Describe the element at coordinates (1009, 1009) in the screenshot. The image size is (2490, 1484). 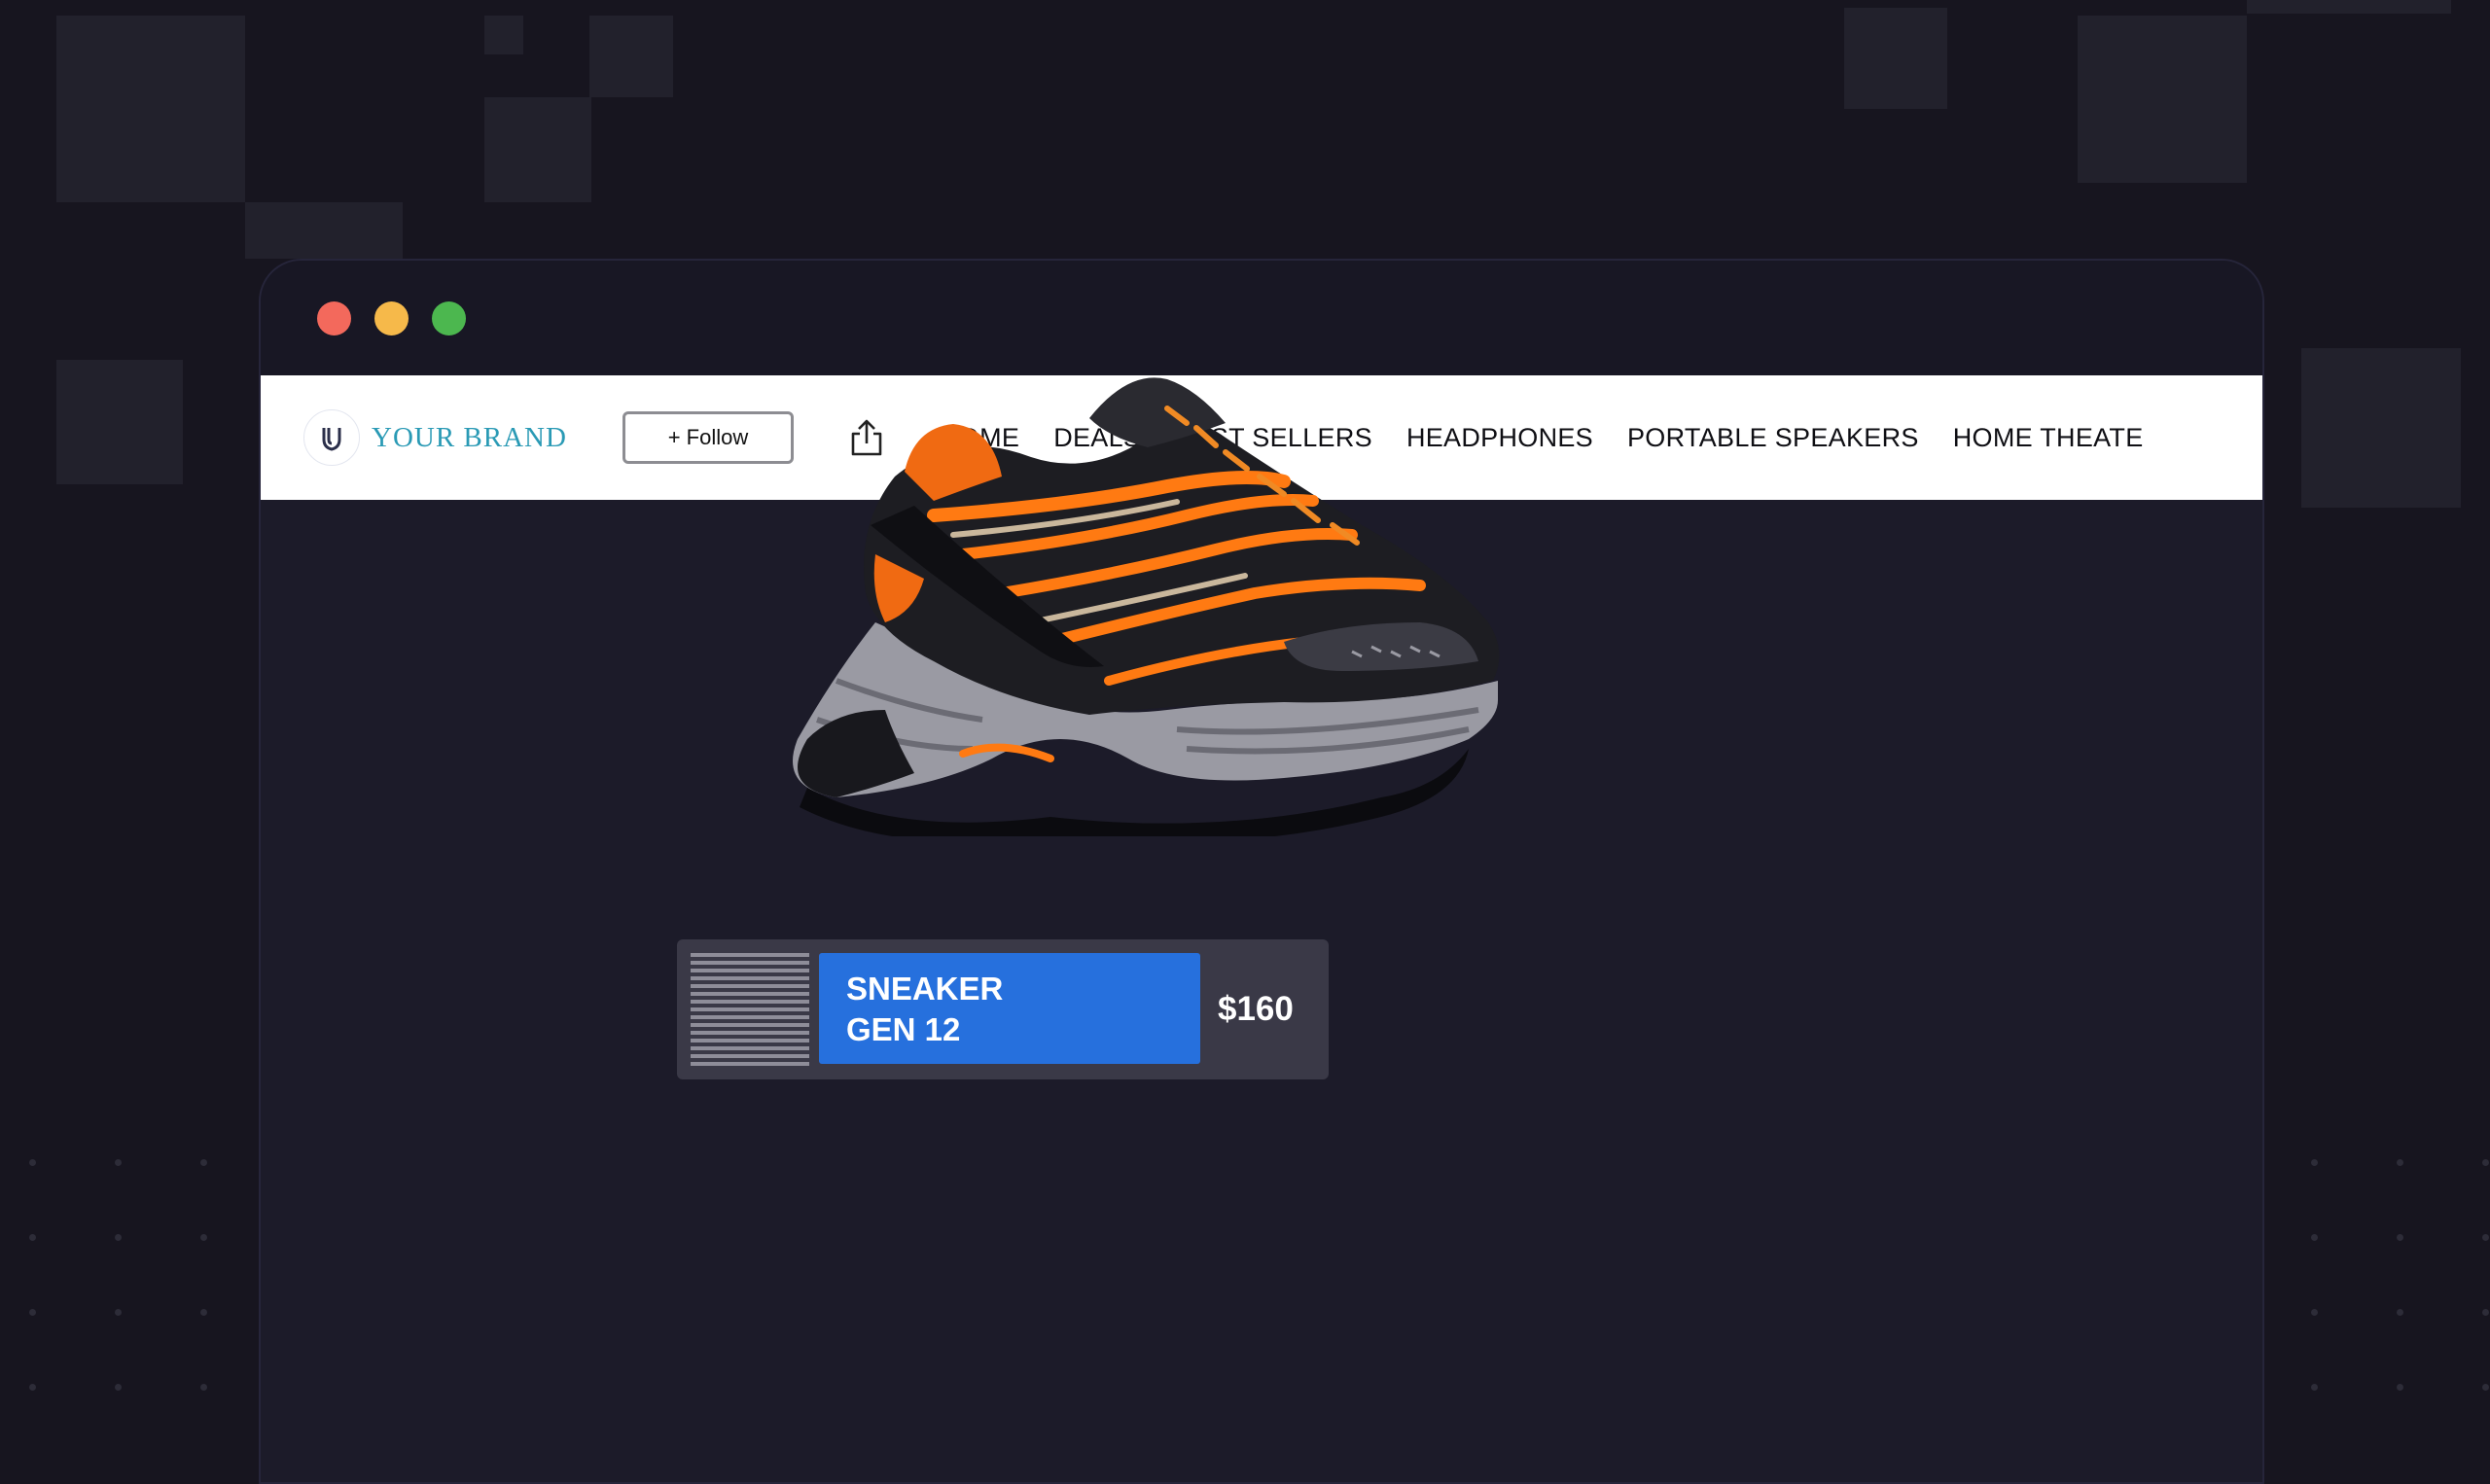
I see `product-name: SNEAKER GEN 12` at that location.